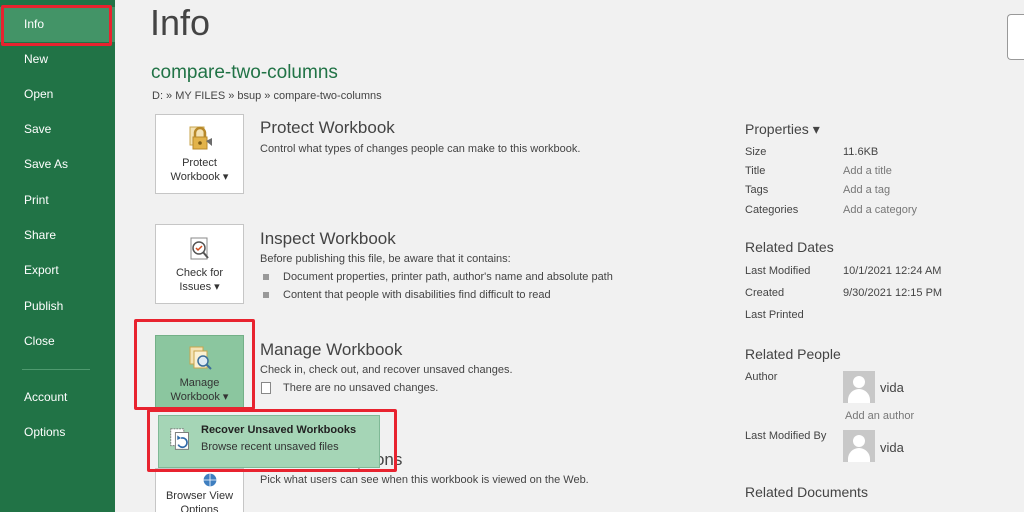 This screenshot has height=512, width=1024. Describe the element at coordinates (57, 59) in the screenshot. I see `nav-new: New` at that location.